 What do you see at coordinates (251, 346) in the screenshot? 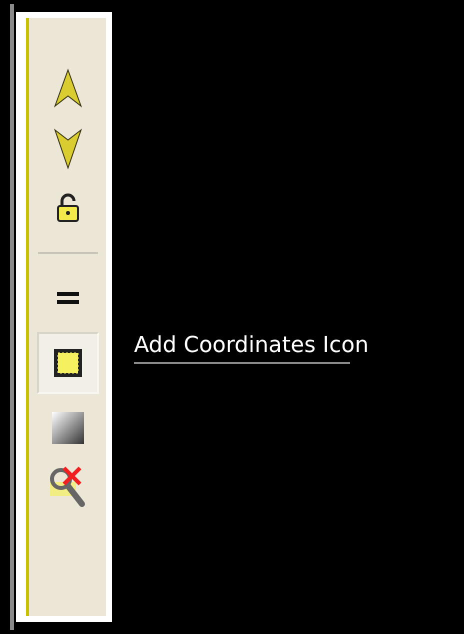
I see `callout-label: Add Coordinates Icon` at bounding box center [251, 346].